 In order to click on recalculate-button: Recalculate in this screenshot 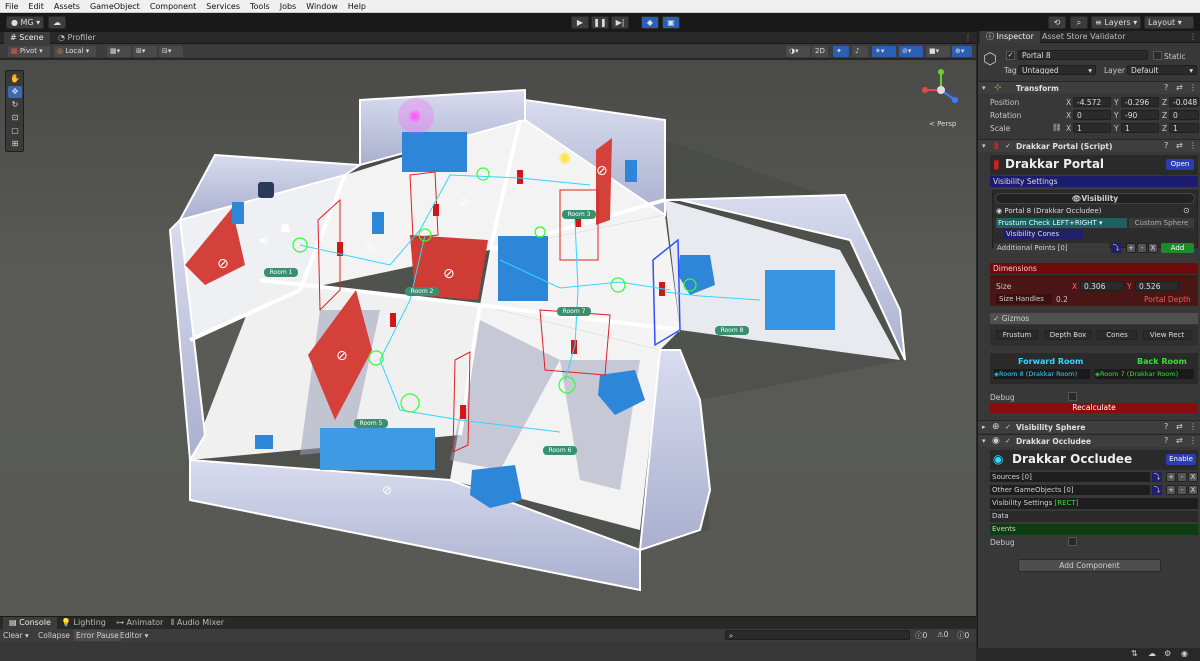, I will do `click(1094, 408)`.